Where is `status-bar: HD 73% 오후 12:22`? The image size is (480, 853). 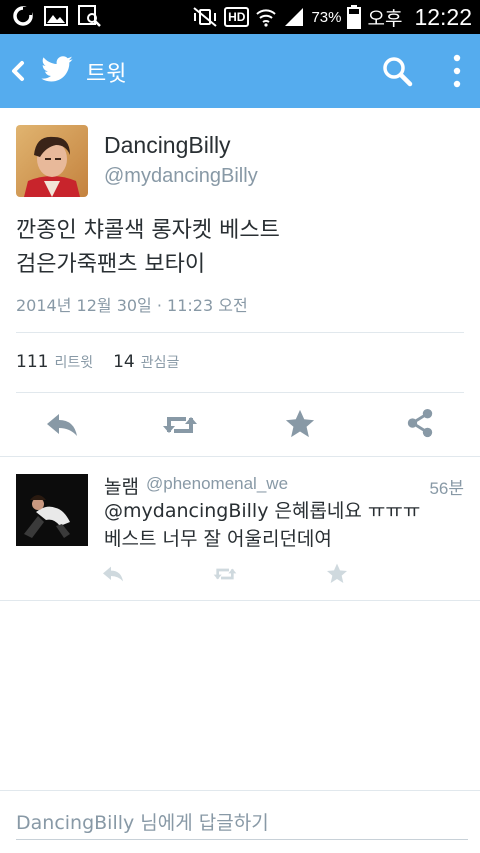
status-bar: HD 73% 오후 12:22 is located at coordinates (240, 17).